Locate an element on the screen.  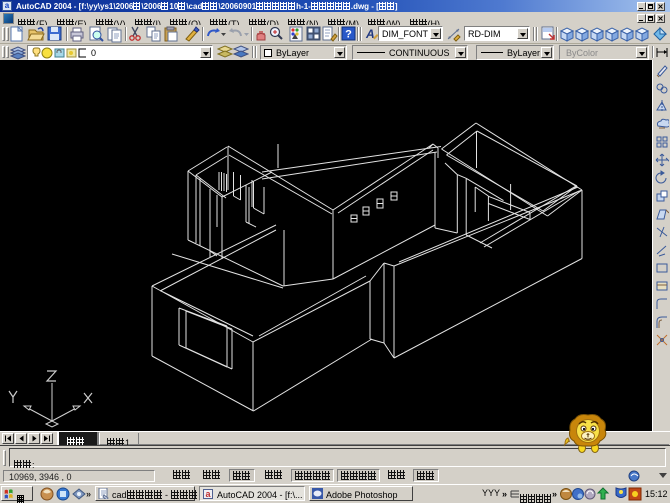
svg-text: A is located at coordinates (370, 34).